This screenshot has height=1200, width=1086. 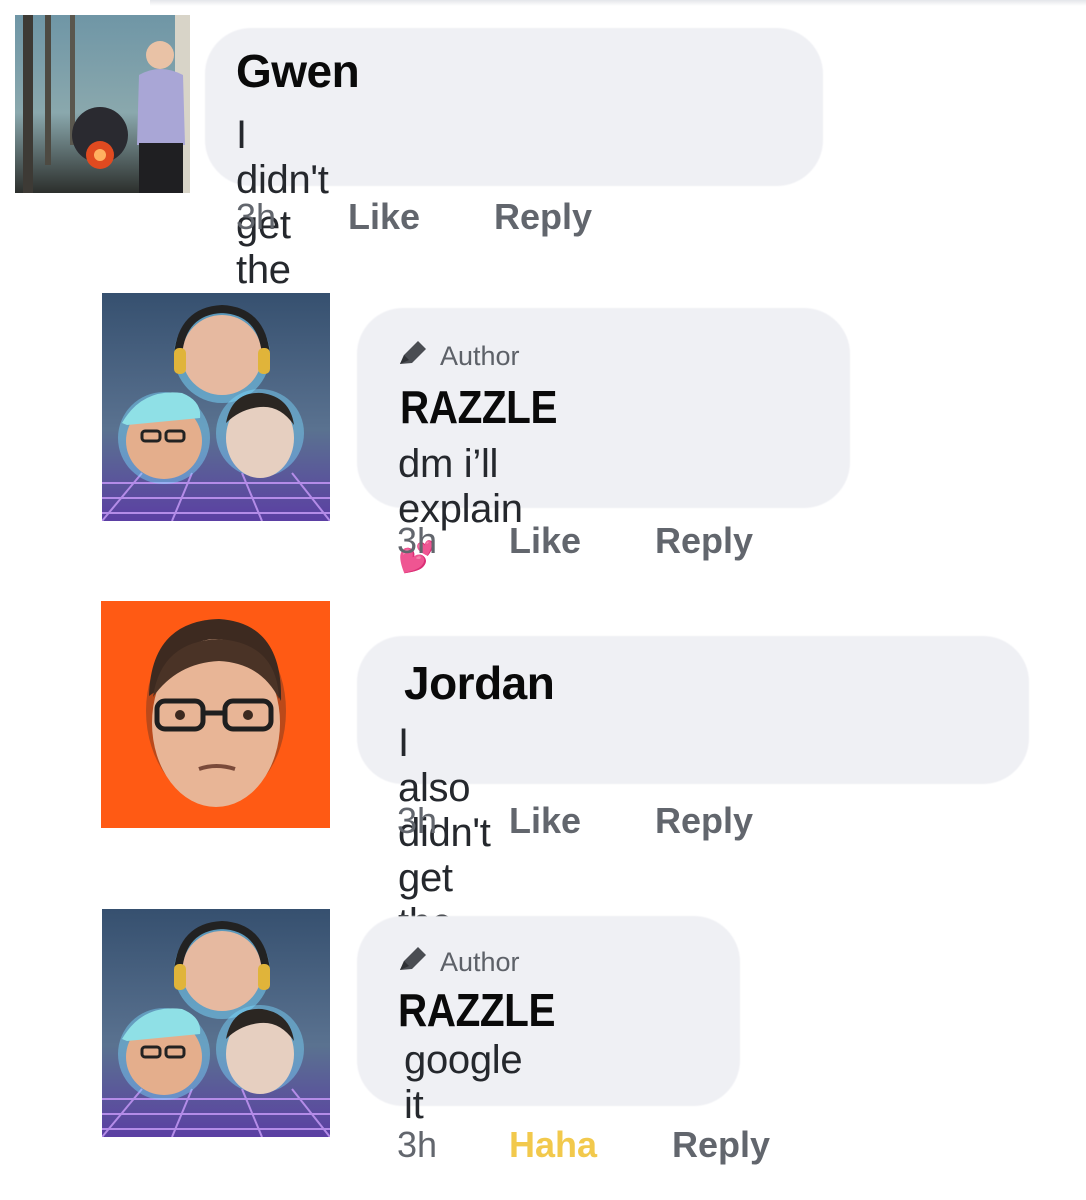 I want to click on comment-text: google it, so click(x=463, y=1082).